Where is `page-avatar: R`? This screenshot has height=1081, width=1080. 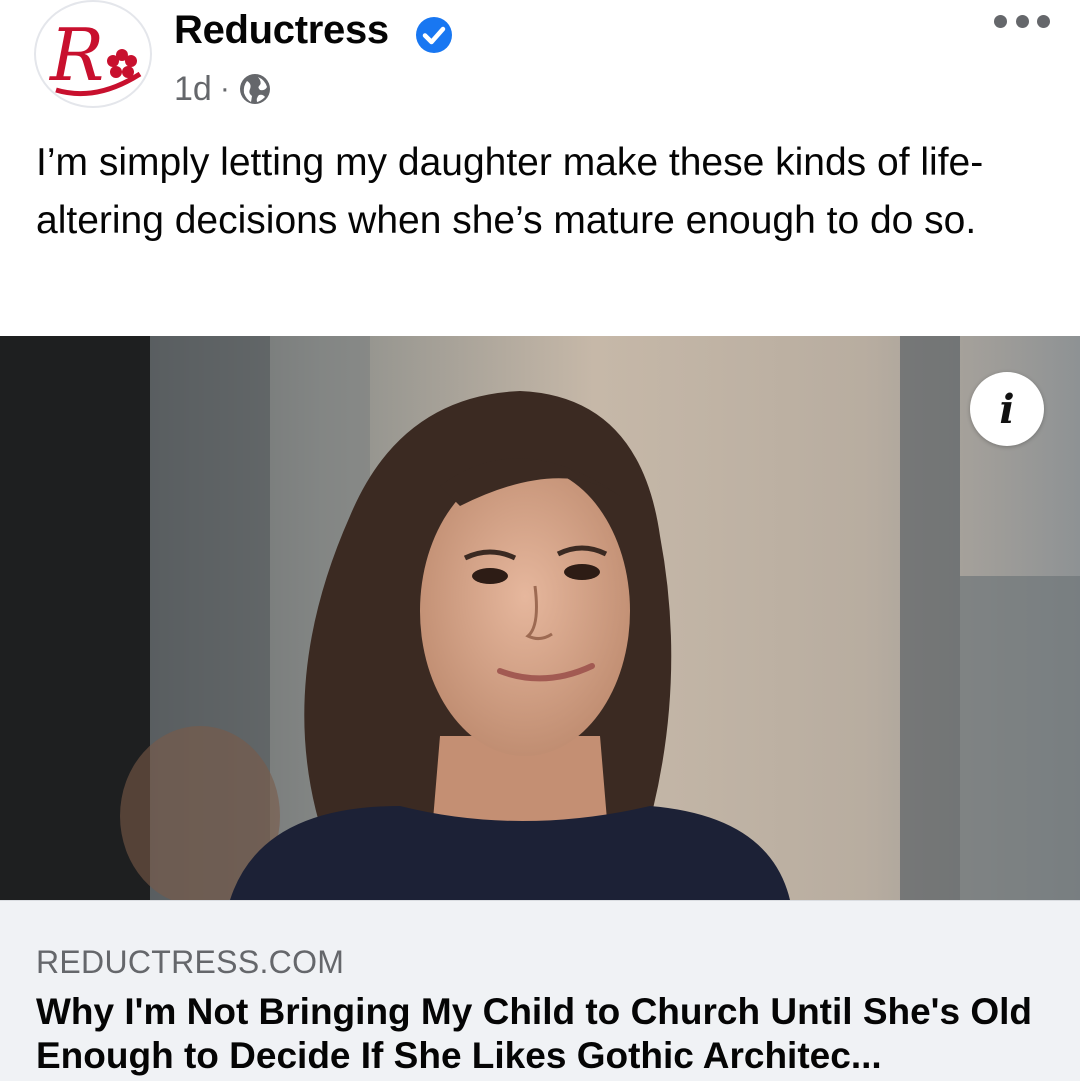 page-avatar: R is located at coordinates (93, 54).